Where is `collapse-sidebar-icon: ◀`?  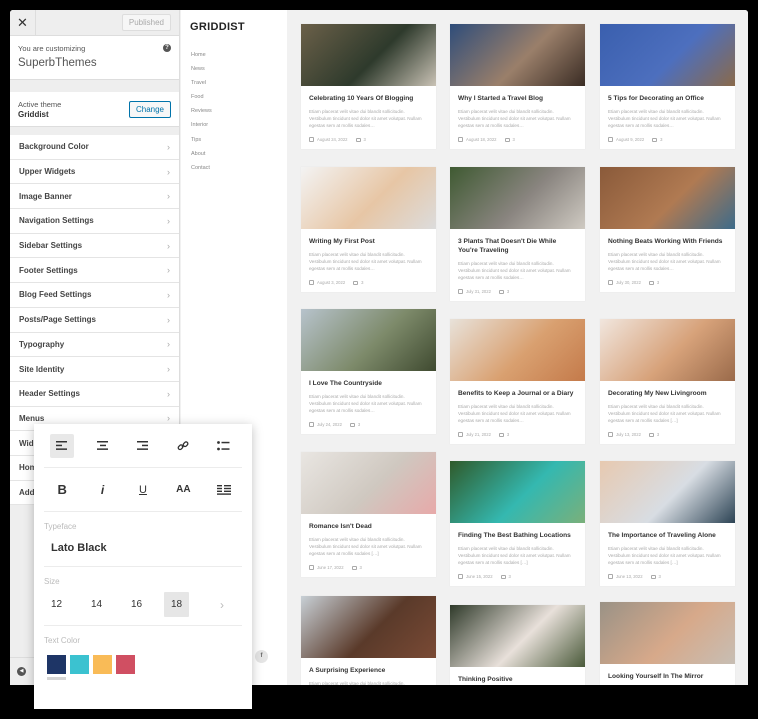 collapse-sidebar-icon: ◀ is located at coordinates (21, 671).